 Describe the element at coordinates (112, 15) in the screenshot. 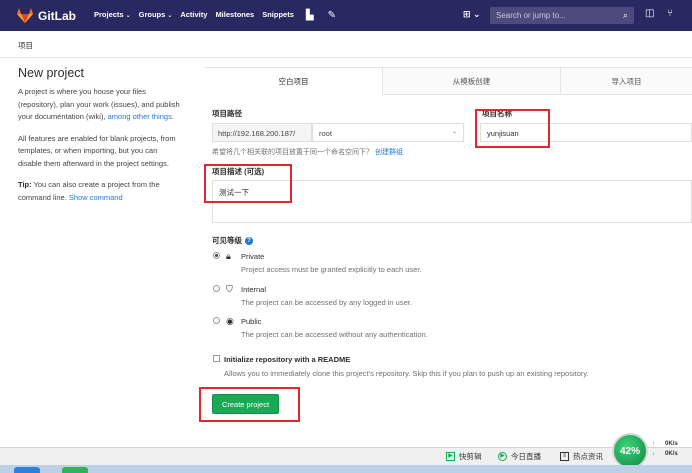

I see `nav-projects: Projects ⌄` at that location.